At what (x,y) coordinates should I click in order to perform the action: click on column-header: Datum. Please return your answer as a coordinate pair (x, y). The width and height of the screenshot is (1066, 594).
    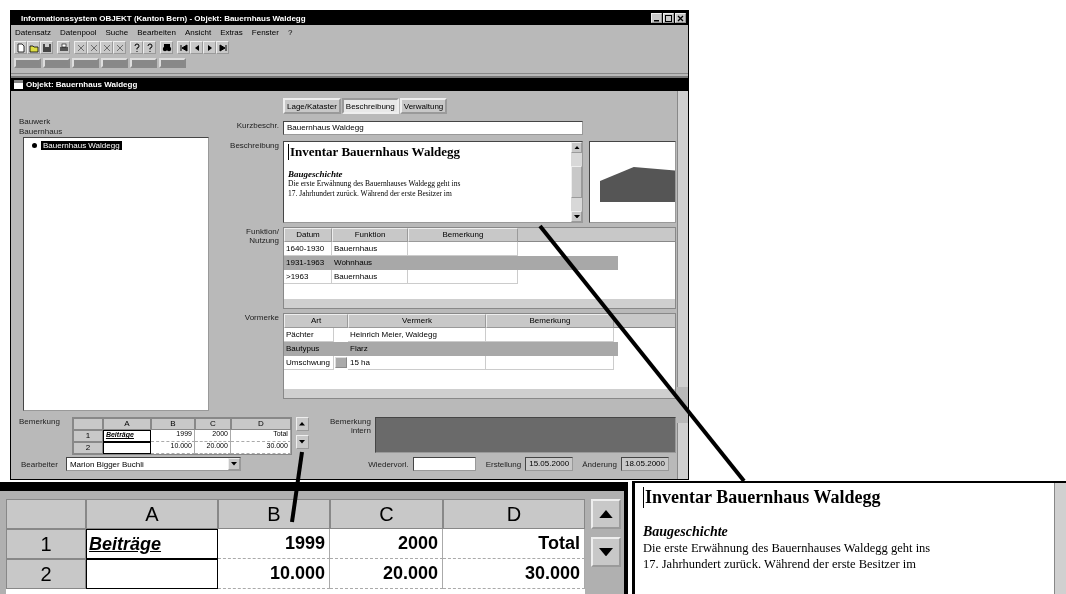
    Looking at the image, I should click on (308, 235).